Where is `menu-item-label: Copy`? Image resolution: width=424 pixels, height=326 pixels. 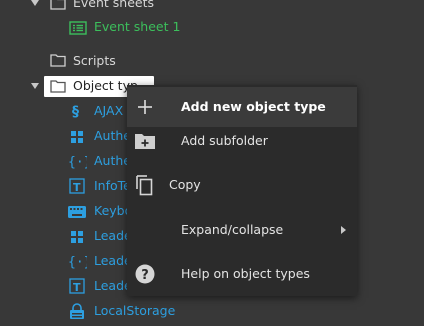
menu-item-label: Copy is located at coordinates (185, 184).